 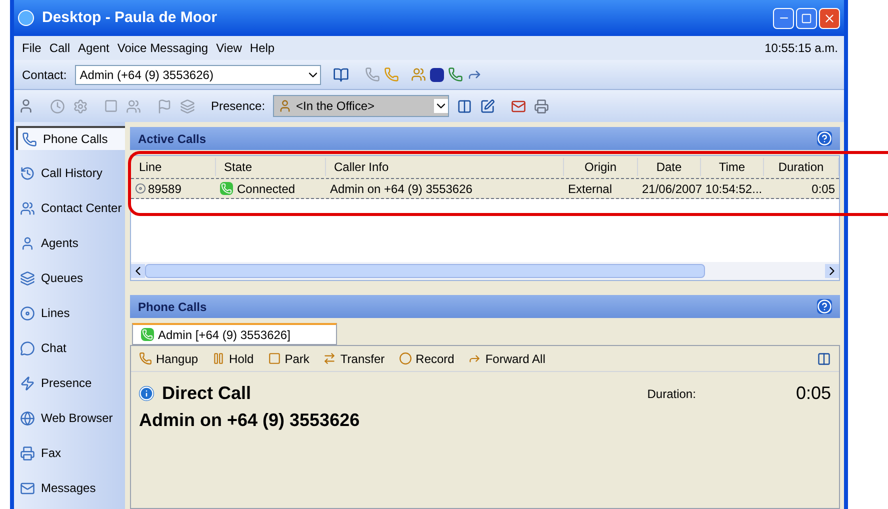 I want to click on clock-text: 10:55:15 a.m., so click(x=801, y=48).